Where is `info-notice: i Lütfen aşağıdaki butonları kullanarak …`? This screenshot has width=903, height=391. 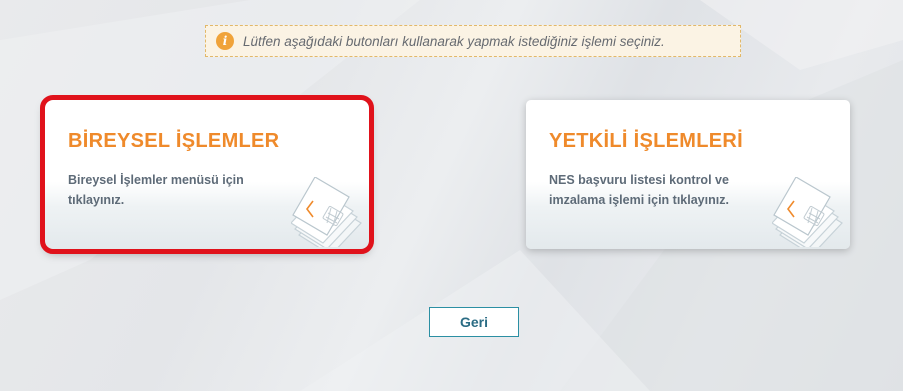 info-notice: i Lütfen aşağıdaki butonları kullanarak … is located at coordinates (473, 41).